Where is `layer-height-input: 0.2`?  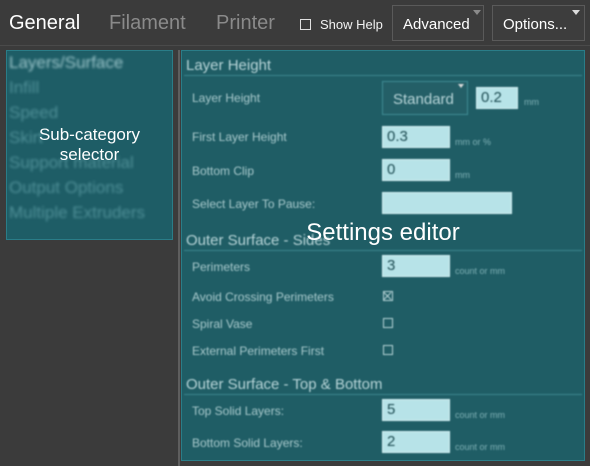
layer-height-input: 0.2 is located at coordinates (497, 98).